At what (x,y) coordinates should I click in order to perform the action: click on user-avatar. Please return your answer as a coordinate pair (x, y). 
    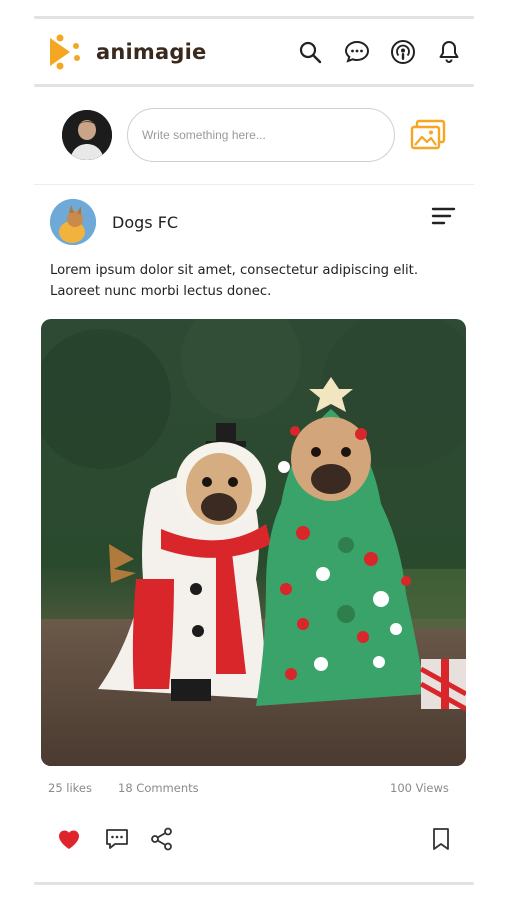
    Looking at the image, I should click on (87, 135).